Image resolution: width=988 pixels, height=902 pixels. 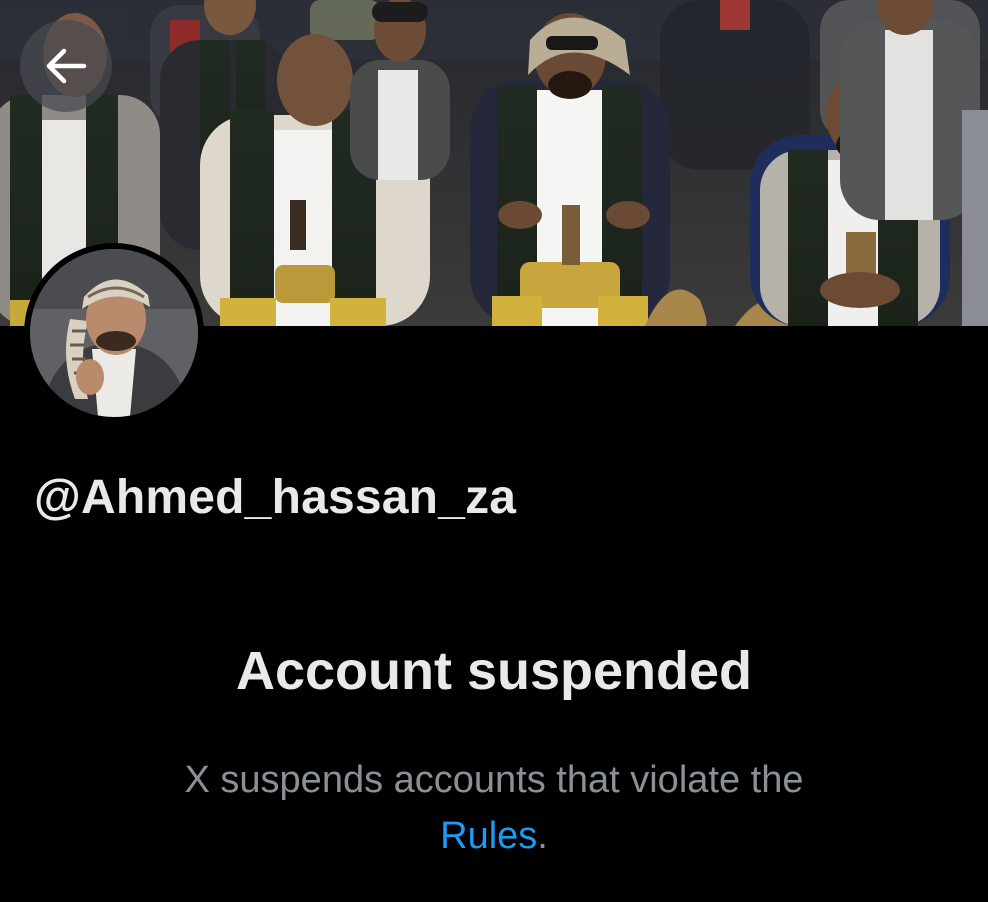 What do you see at coordinates (488, 836) in the screenshot?
I see `rules-link: Rules` at bounding box center [488, 836].